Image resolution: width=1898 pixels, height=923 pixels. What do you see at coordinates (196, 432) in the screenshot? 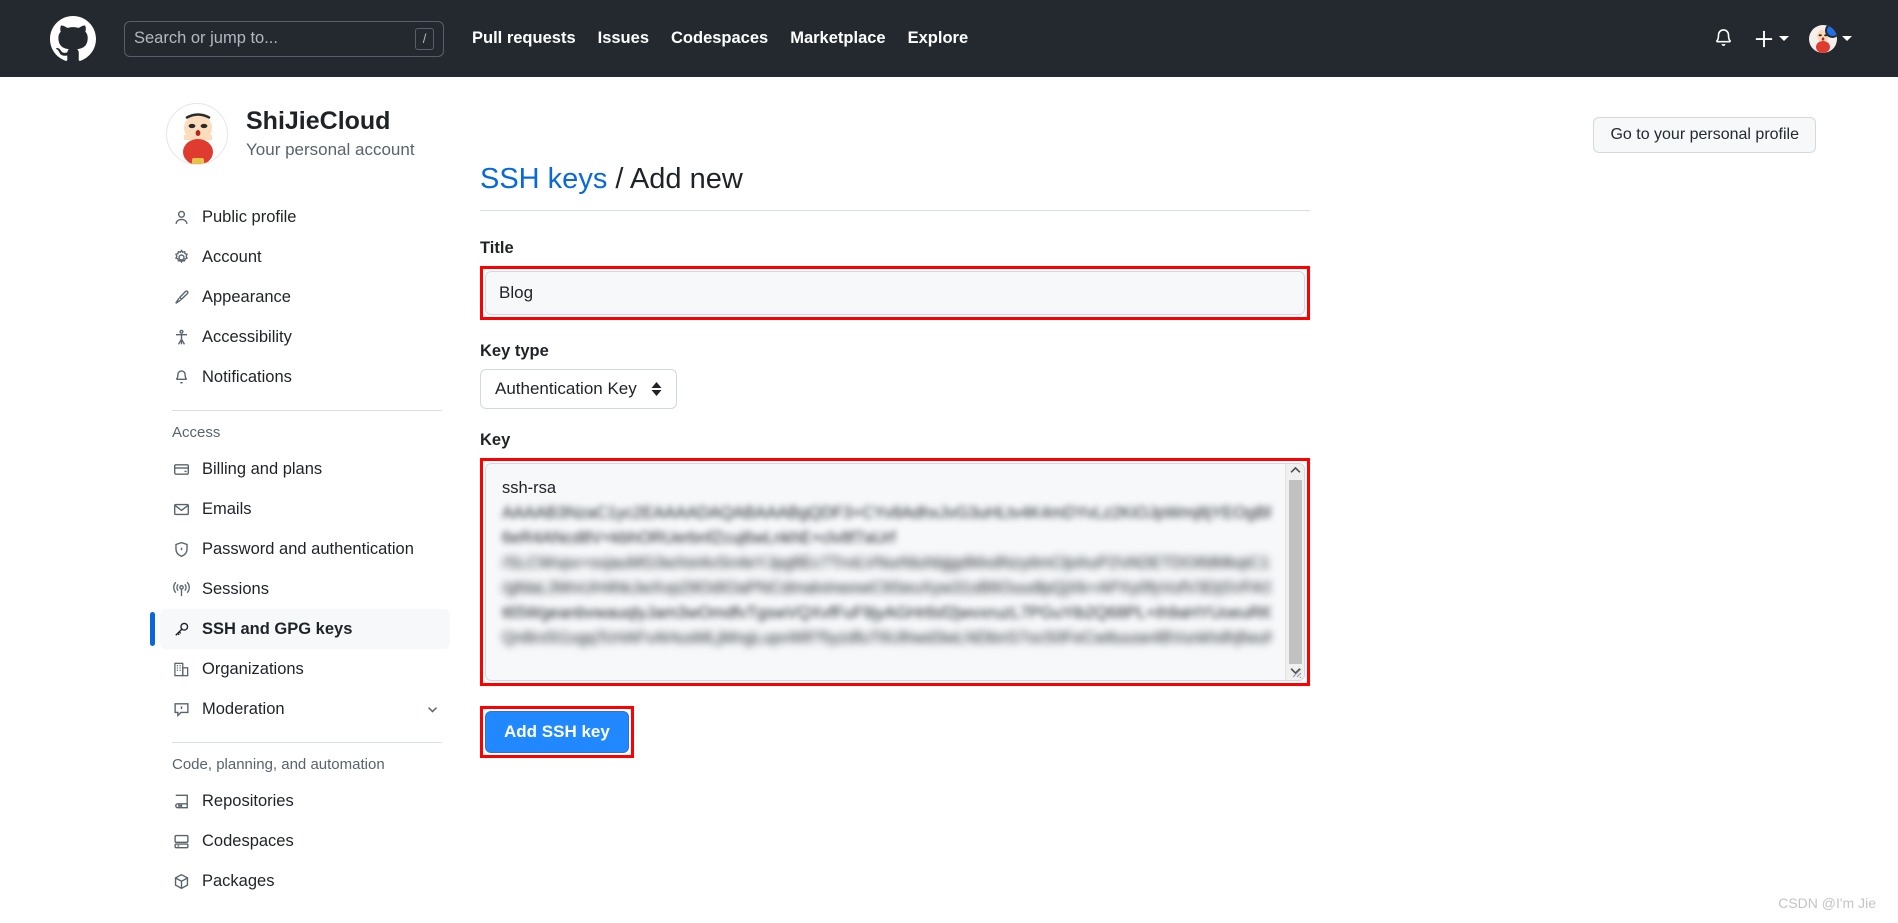
I see `sidebar-group-title-access: Access` at bounding box center [196, 432].